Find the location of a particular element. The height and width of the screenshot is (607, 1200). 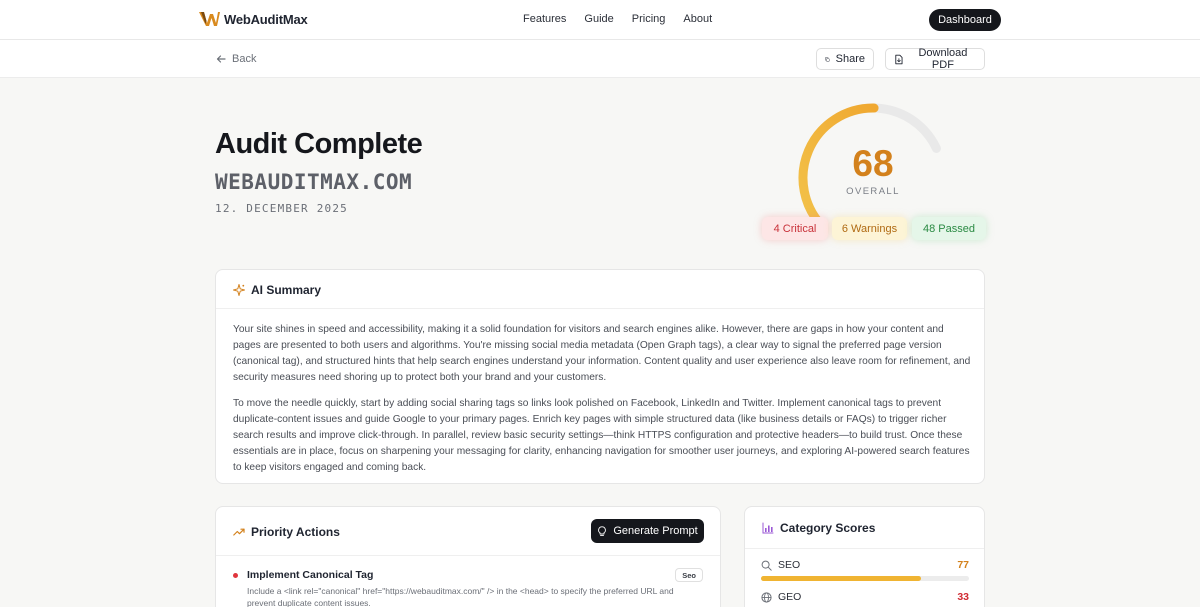

page-title: Audit Complete is located at coordinates (319, 144).